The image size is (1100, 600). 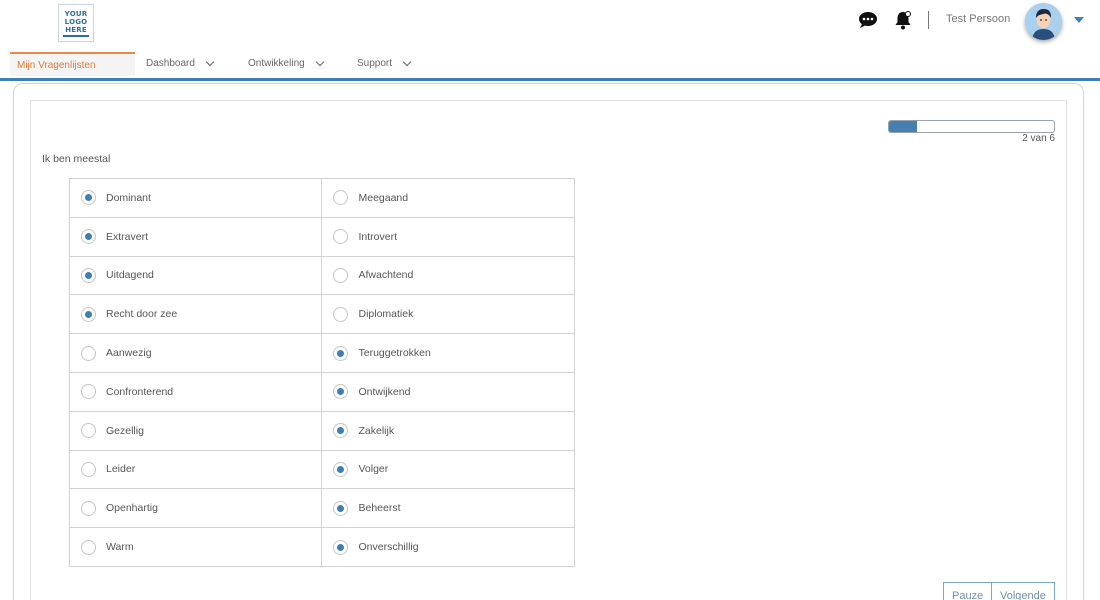 What do you see at coordinates (375, 63) in the screenshot?
I see `nav-label-support: Support` at bounding box center [375, 63].